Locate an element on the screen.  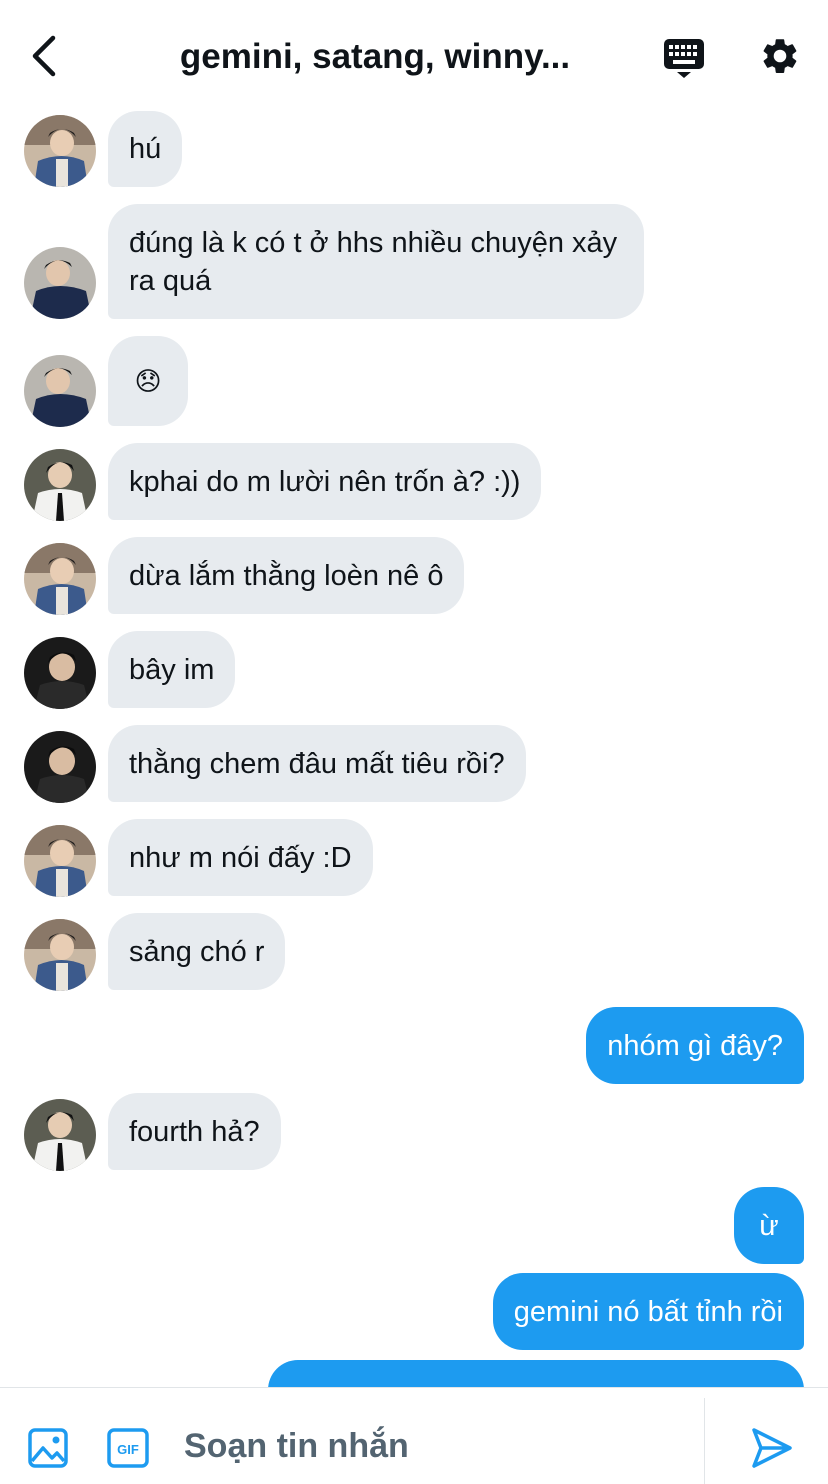
add-media-button is located at coordinates (48, 1448).